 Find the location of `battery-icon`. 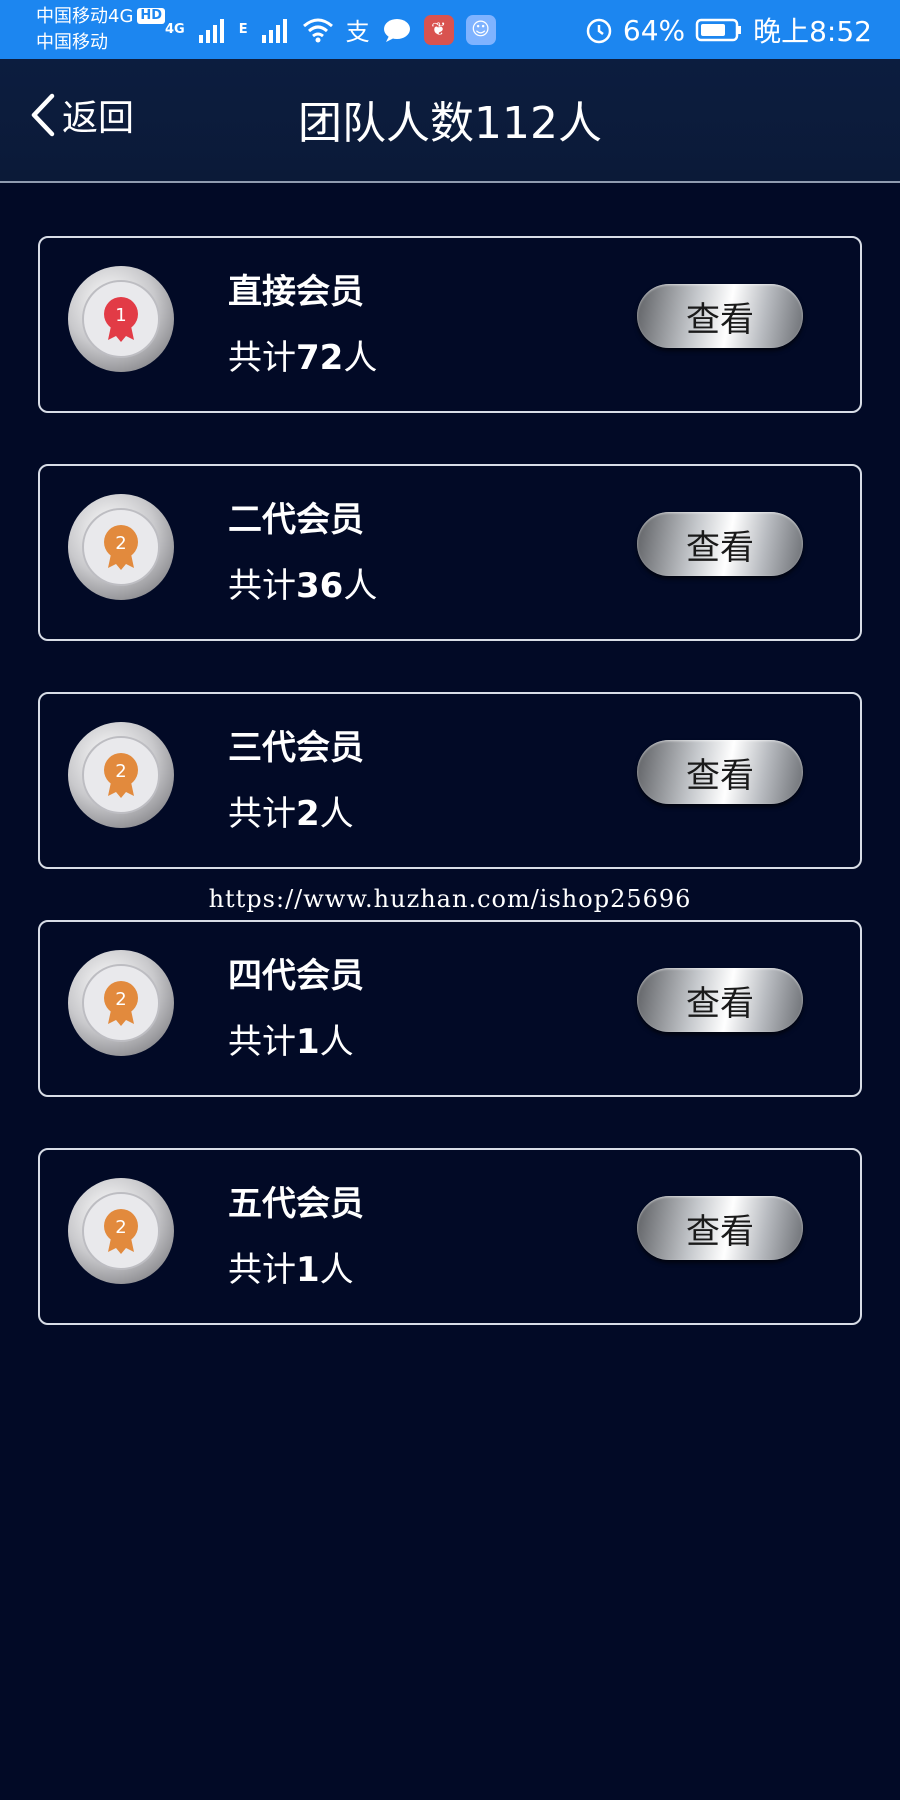

battery-icon is located at coordinates (718, 30).